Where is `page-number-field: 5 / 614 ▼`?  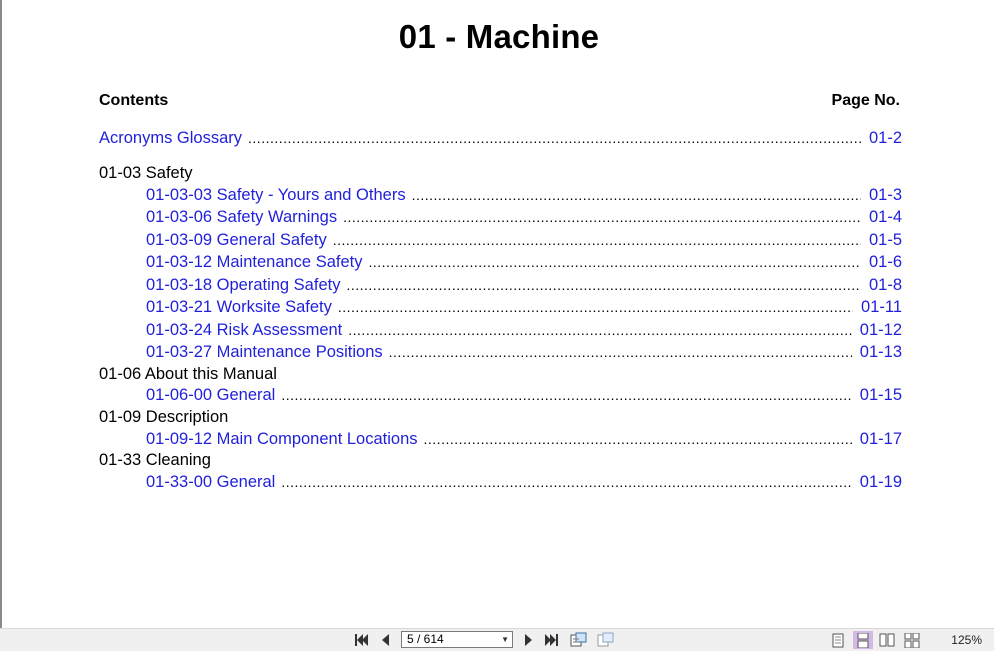 page-number-field: 5 / 614 ▼ is located at coordinates (457, 639).